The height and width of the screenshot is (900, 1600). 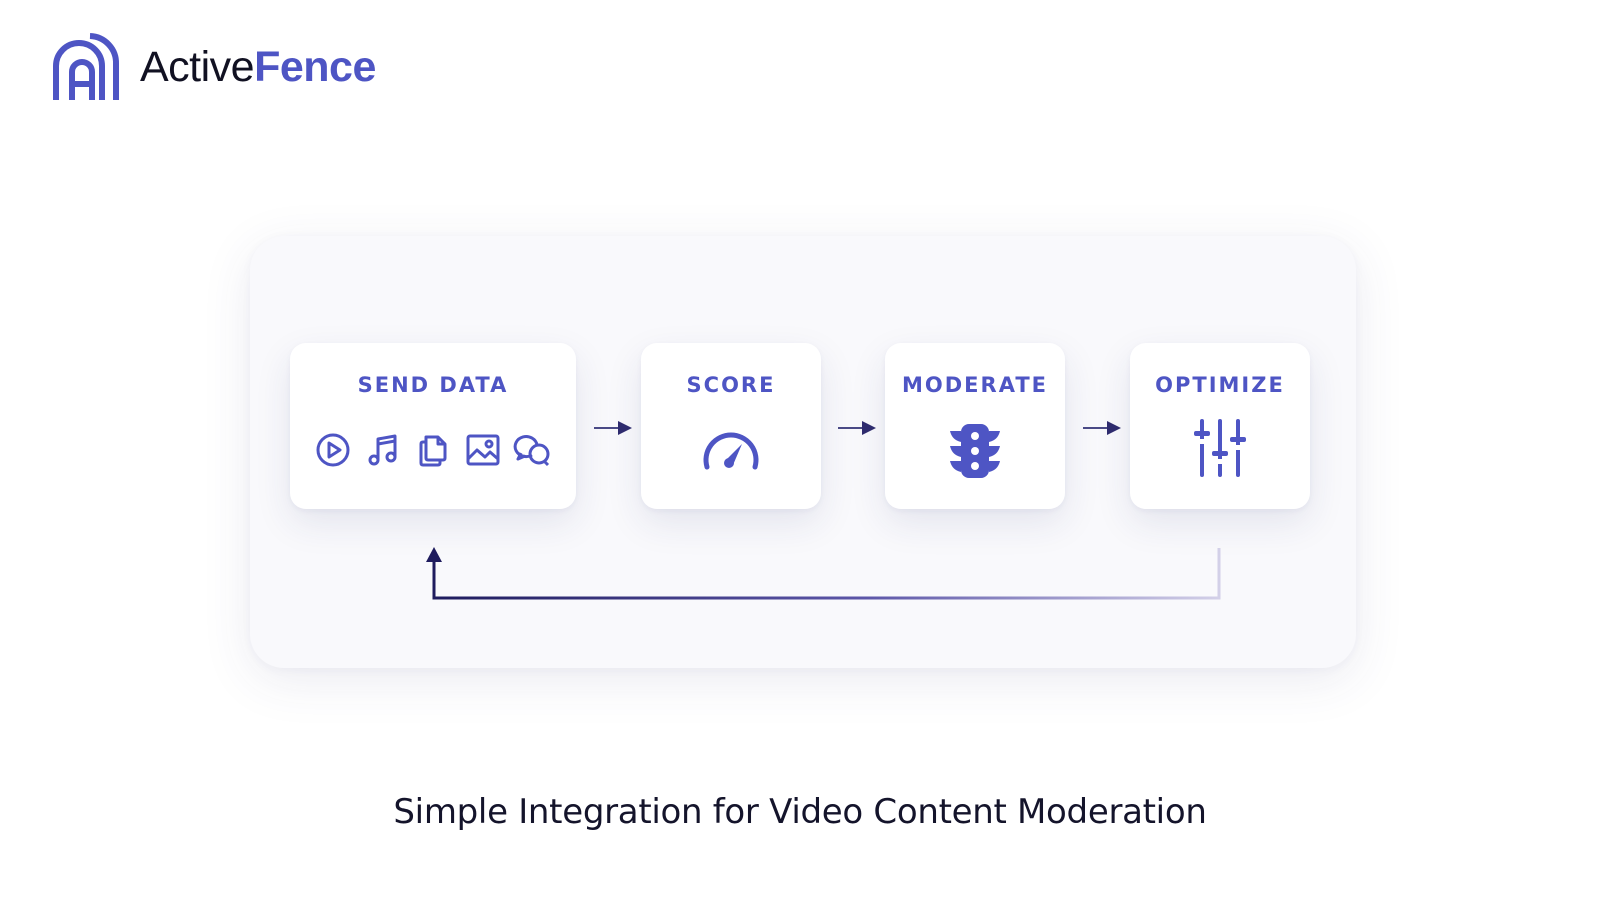 What do you see at coordinates (823, 510) in the screenshot?
I see `flow-connectors` at bounding box center [823, 510].